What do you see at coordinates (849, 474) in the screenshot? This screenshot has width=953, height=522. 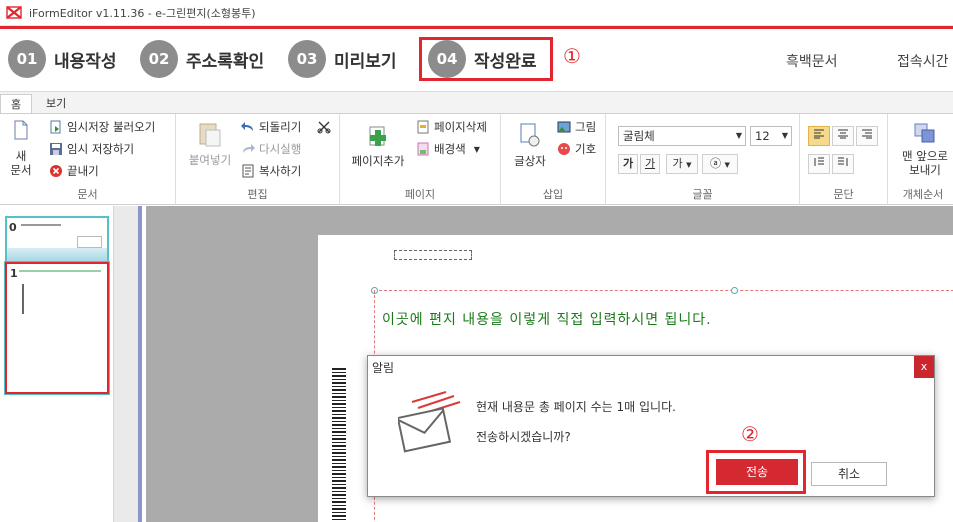 I see `cancel-button: 취소` at bounding box center [849, 474].